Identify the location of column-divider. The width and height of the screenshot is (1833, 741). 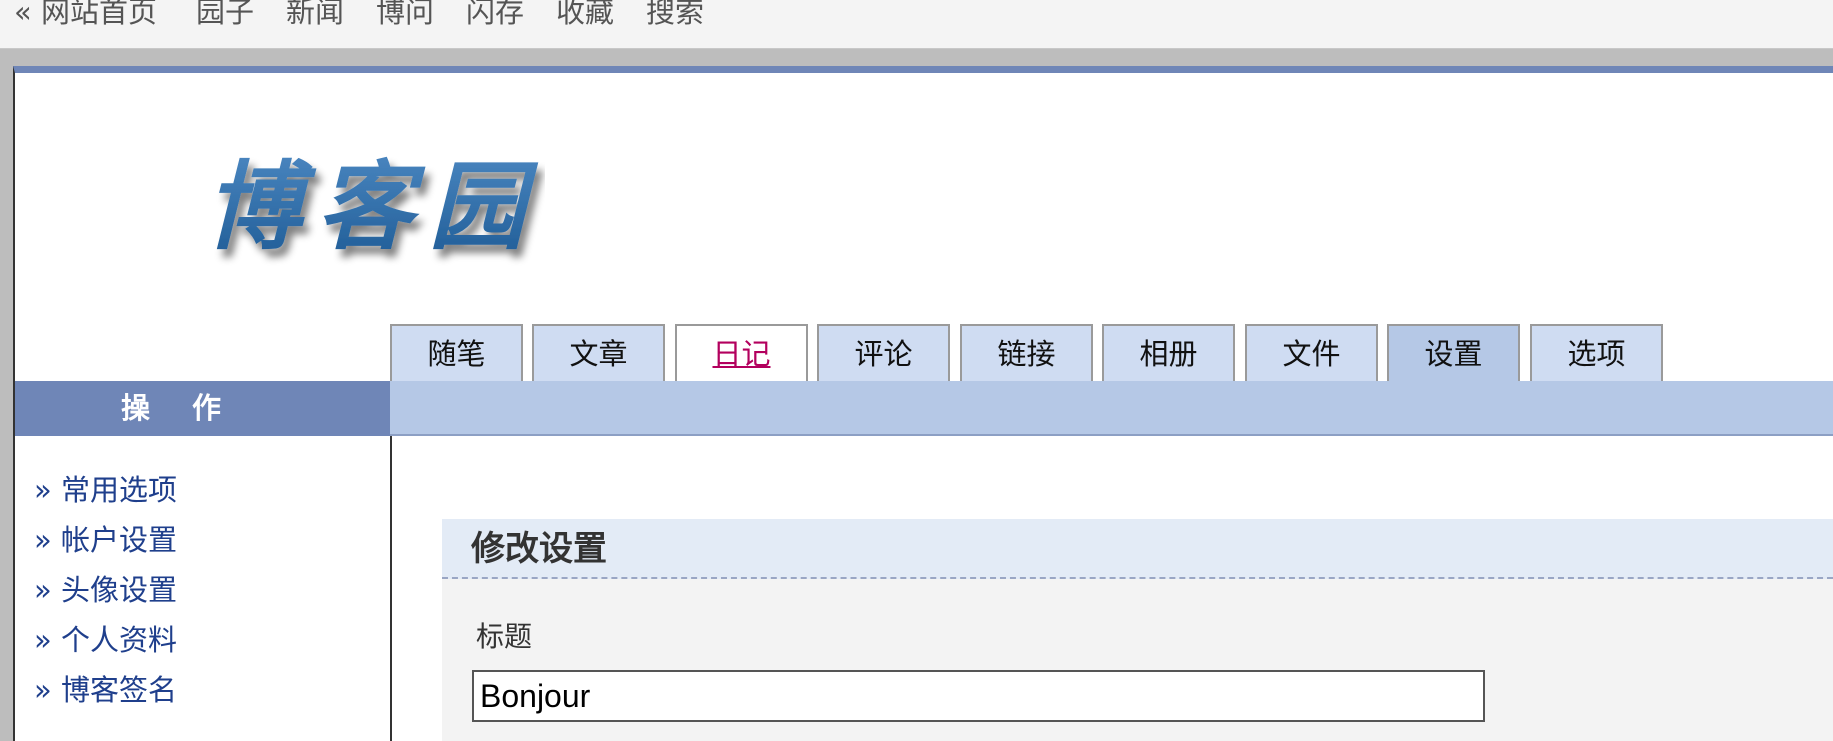
(391, 588).